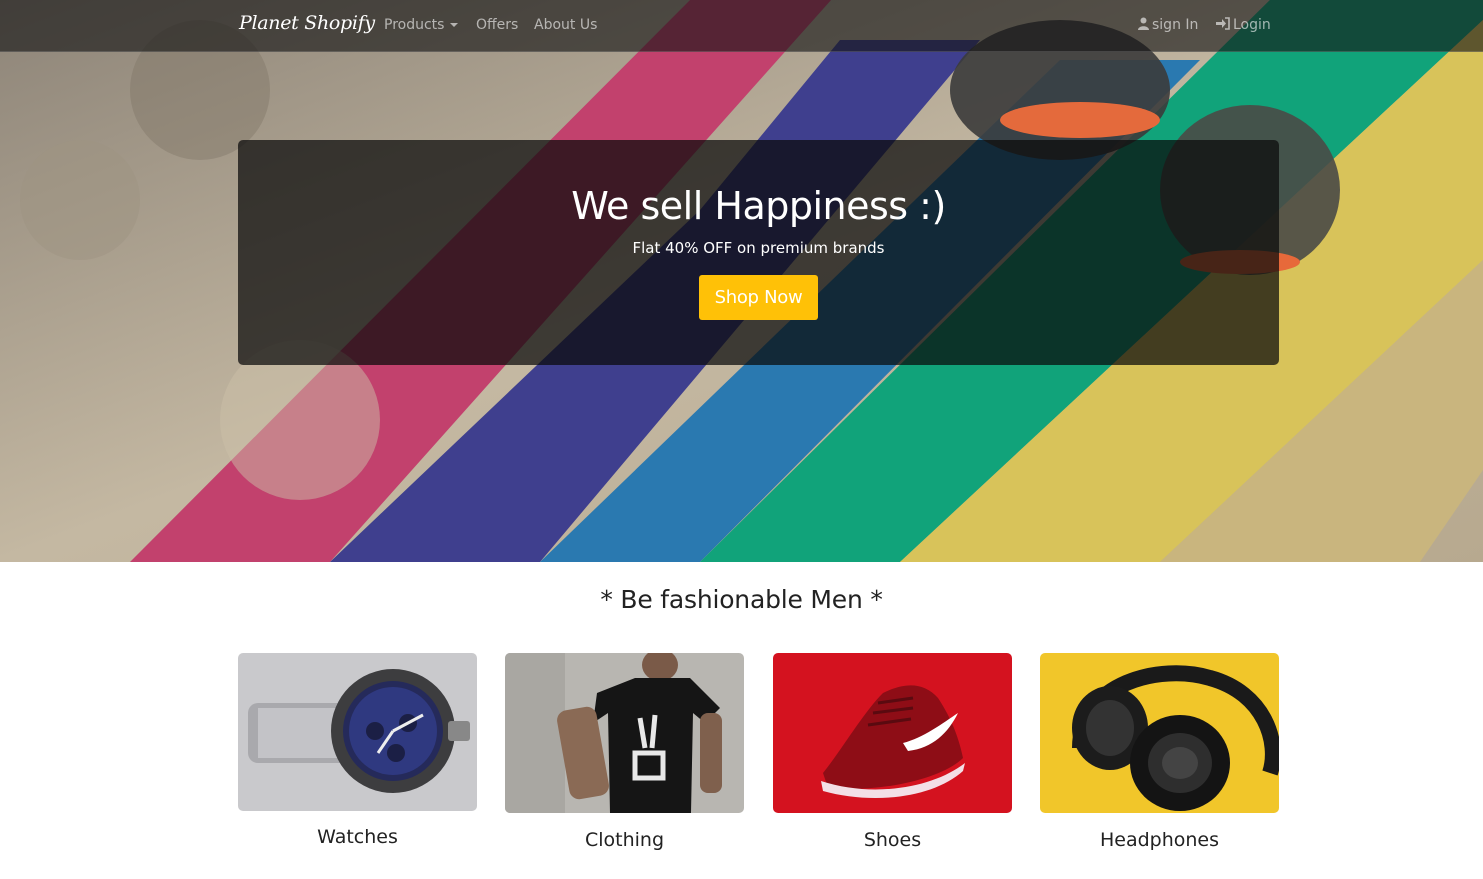  I want to click on brand-logo: Planet Shopify, so click(307, 23).